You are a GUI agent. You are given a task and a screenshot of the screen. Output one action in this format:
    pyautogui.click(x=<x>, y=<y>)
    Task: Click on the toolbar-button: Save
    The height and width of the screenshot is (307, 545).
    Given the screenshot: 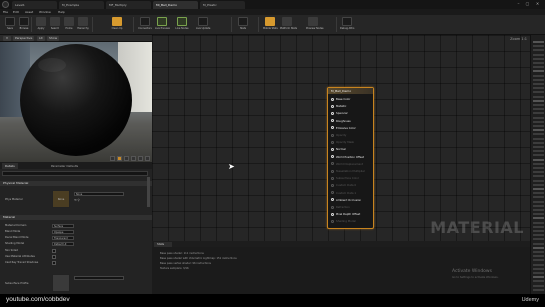 What is the action you would take?
    pyautogui.click(x=10, y=24)
    